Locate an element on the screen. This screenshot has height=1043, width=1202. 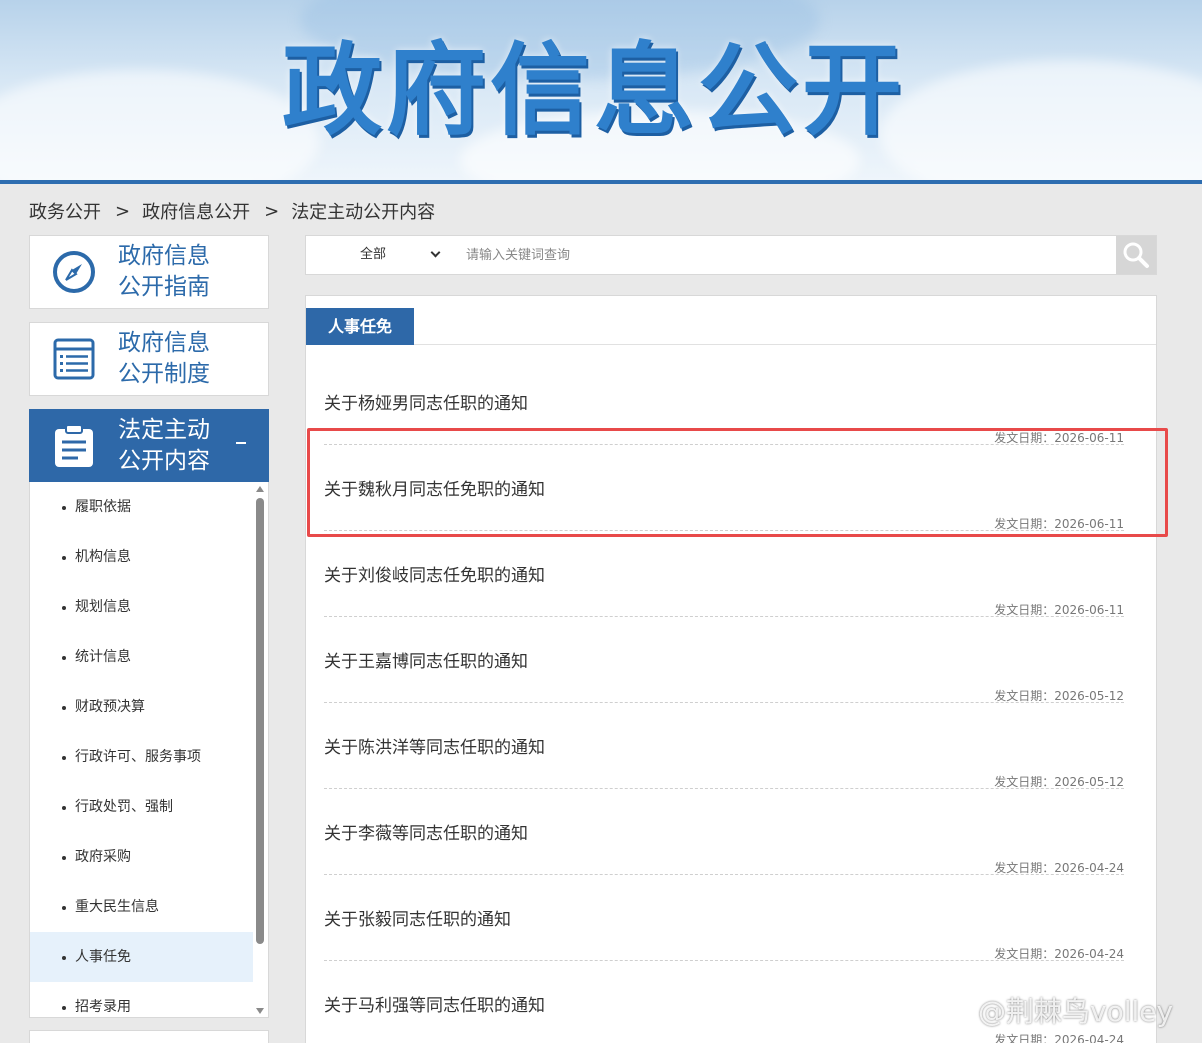
sidebar-card-label-line: 法定主动 is located at coordinates (164, 430).